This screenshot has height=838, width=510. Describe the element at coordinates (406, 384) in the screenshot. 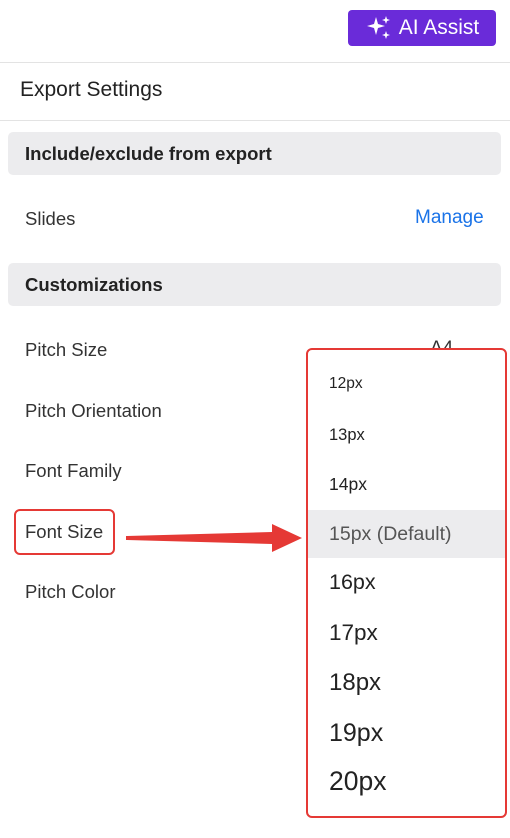

I see `dropdown-option: 12px` at that location.